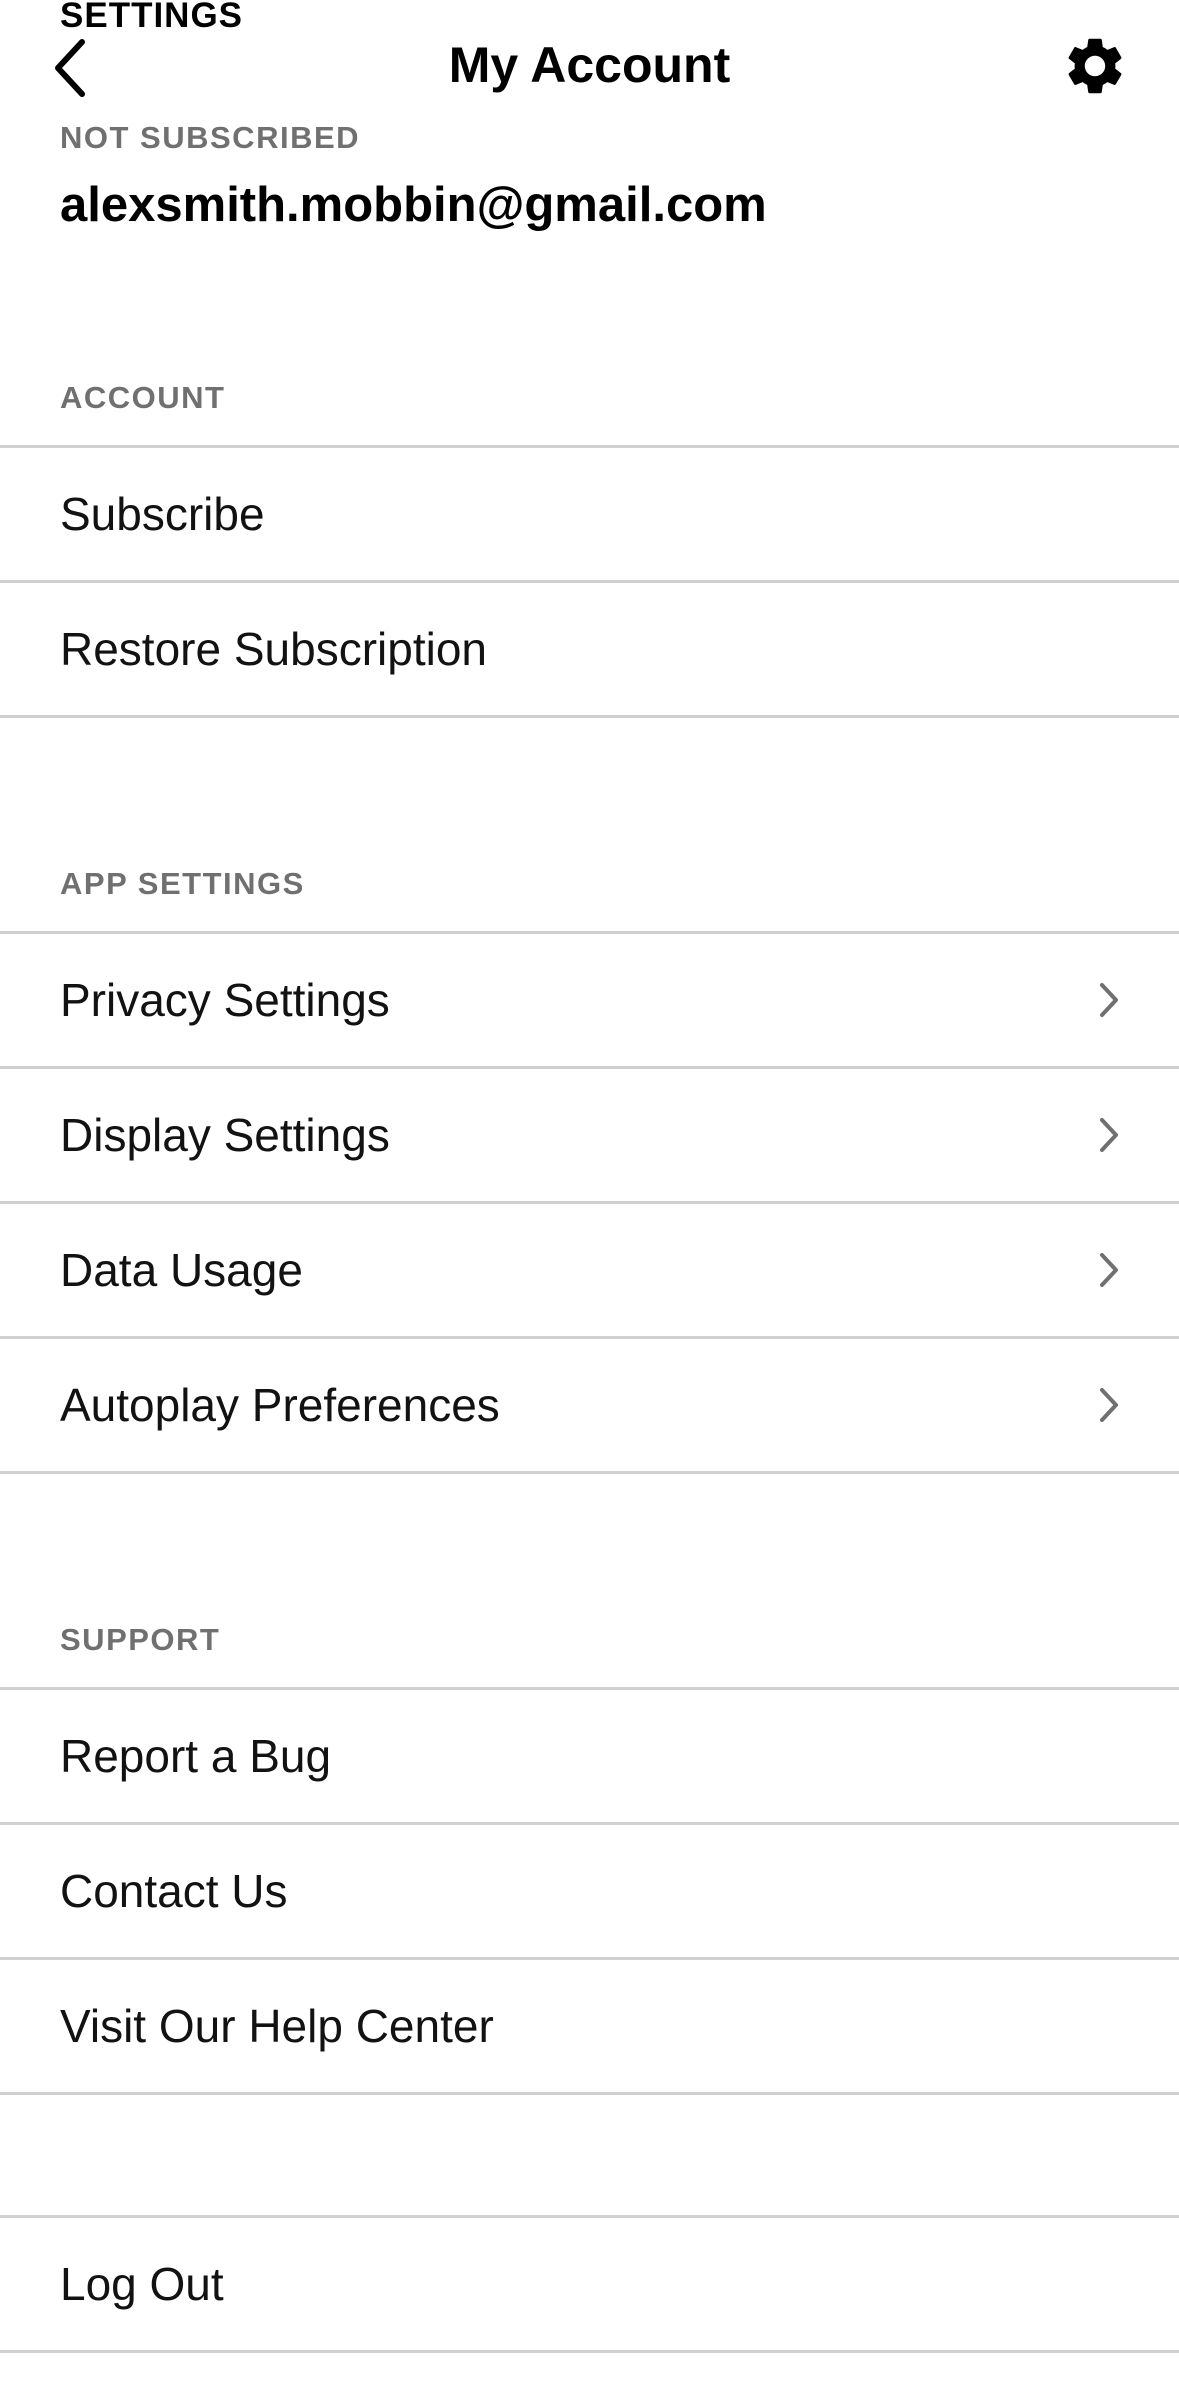  Describe the element at coordinates (181, 1270) in the screenshot. I see `row-label: Data Usage` at that location.